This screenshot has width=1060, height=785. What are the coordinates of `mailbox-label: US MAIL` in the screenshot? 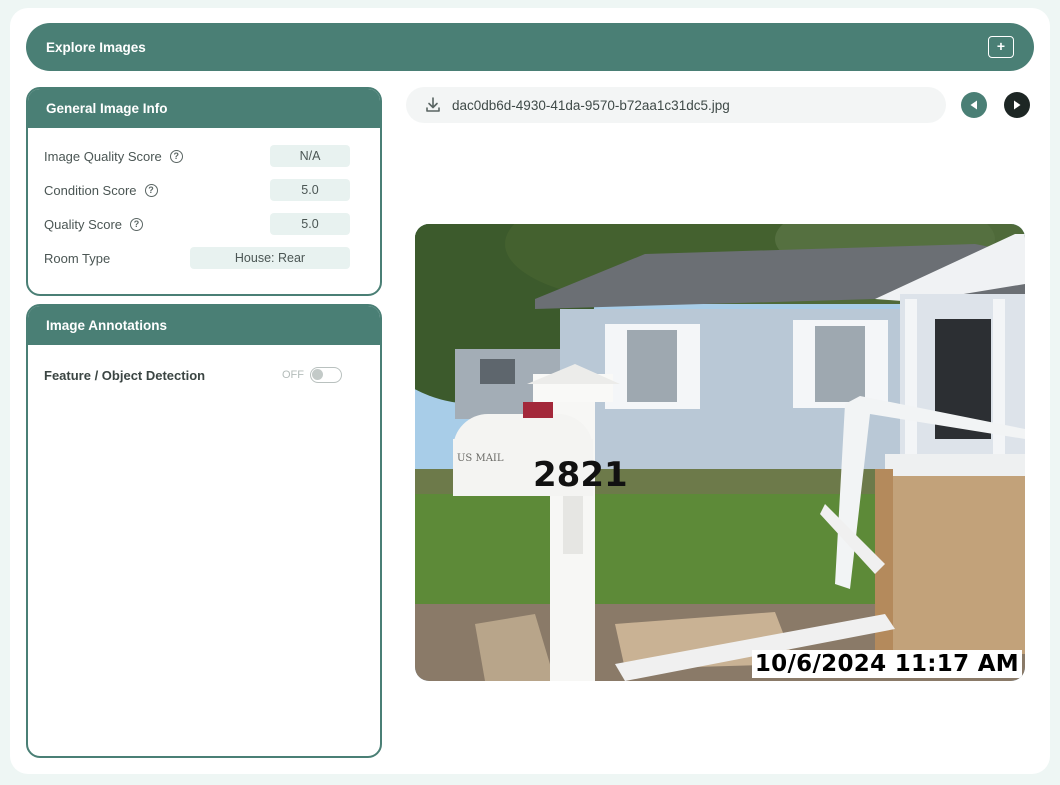 It's located at (480, 458).